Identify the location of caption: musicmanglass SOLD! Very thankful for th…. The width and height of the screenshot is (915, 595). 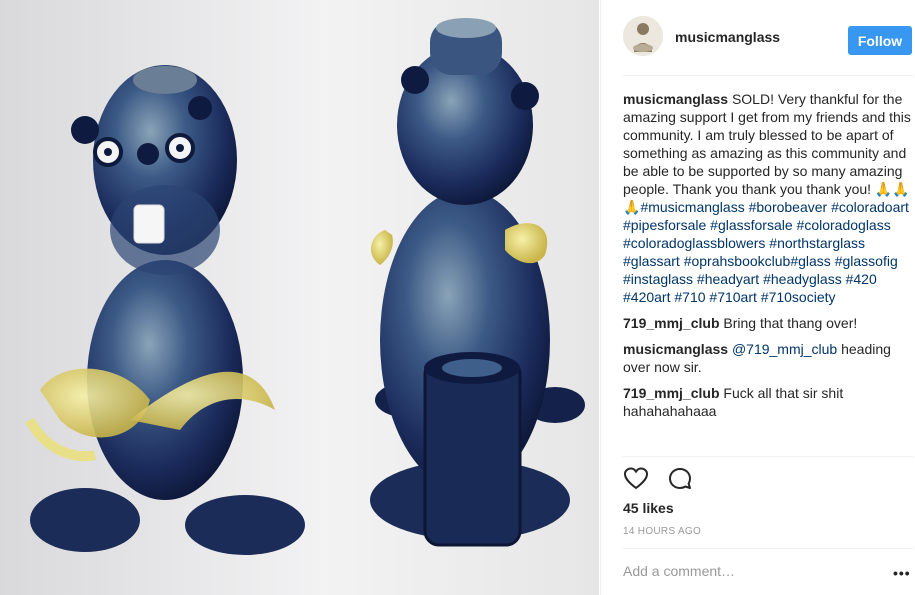
(768, 198).